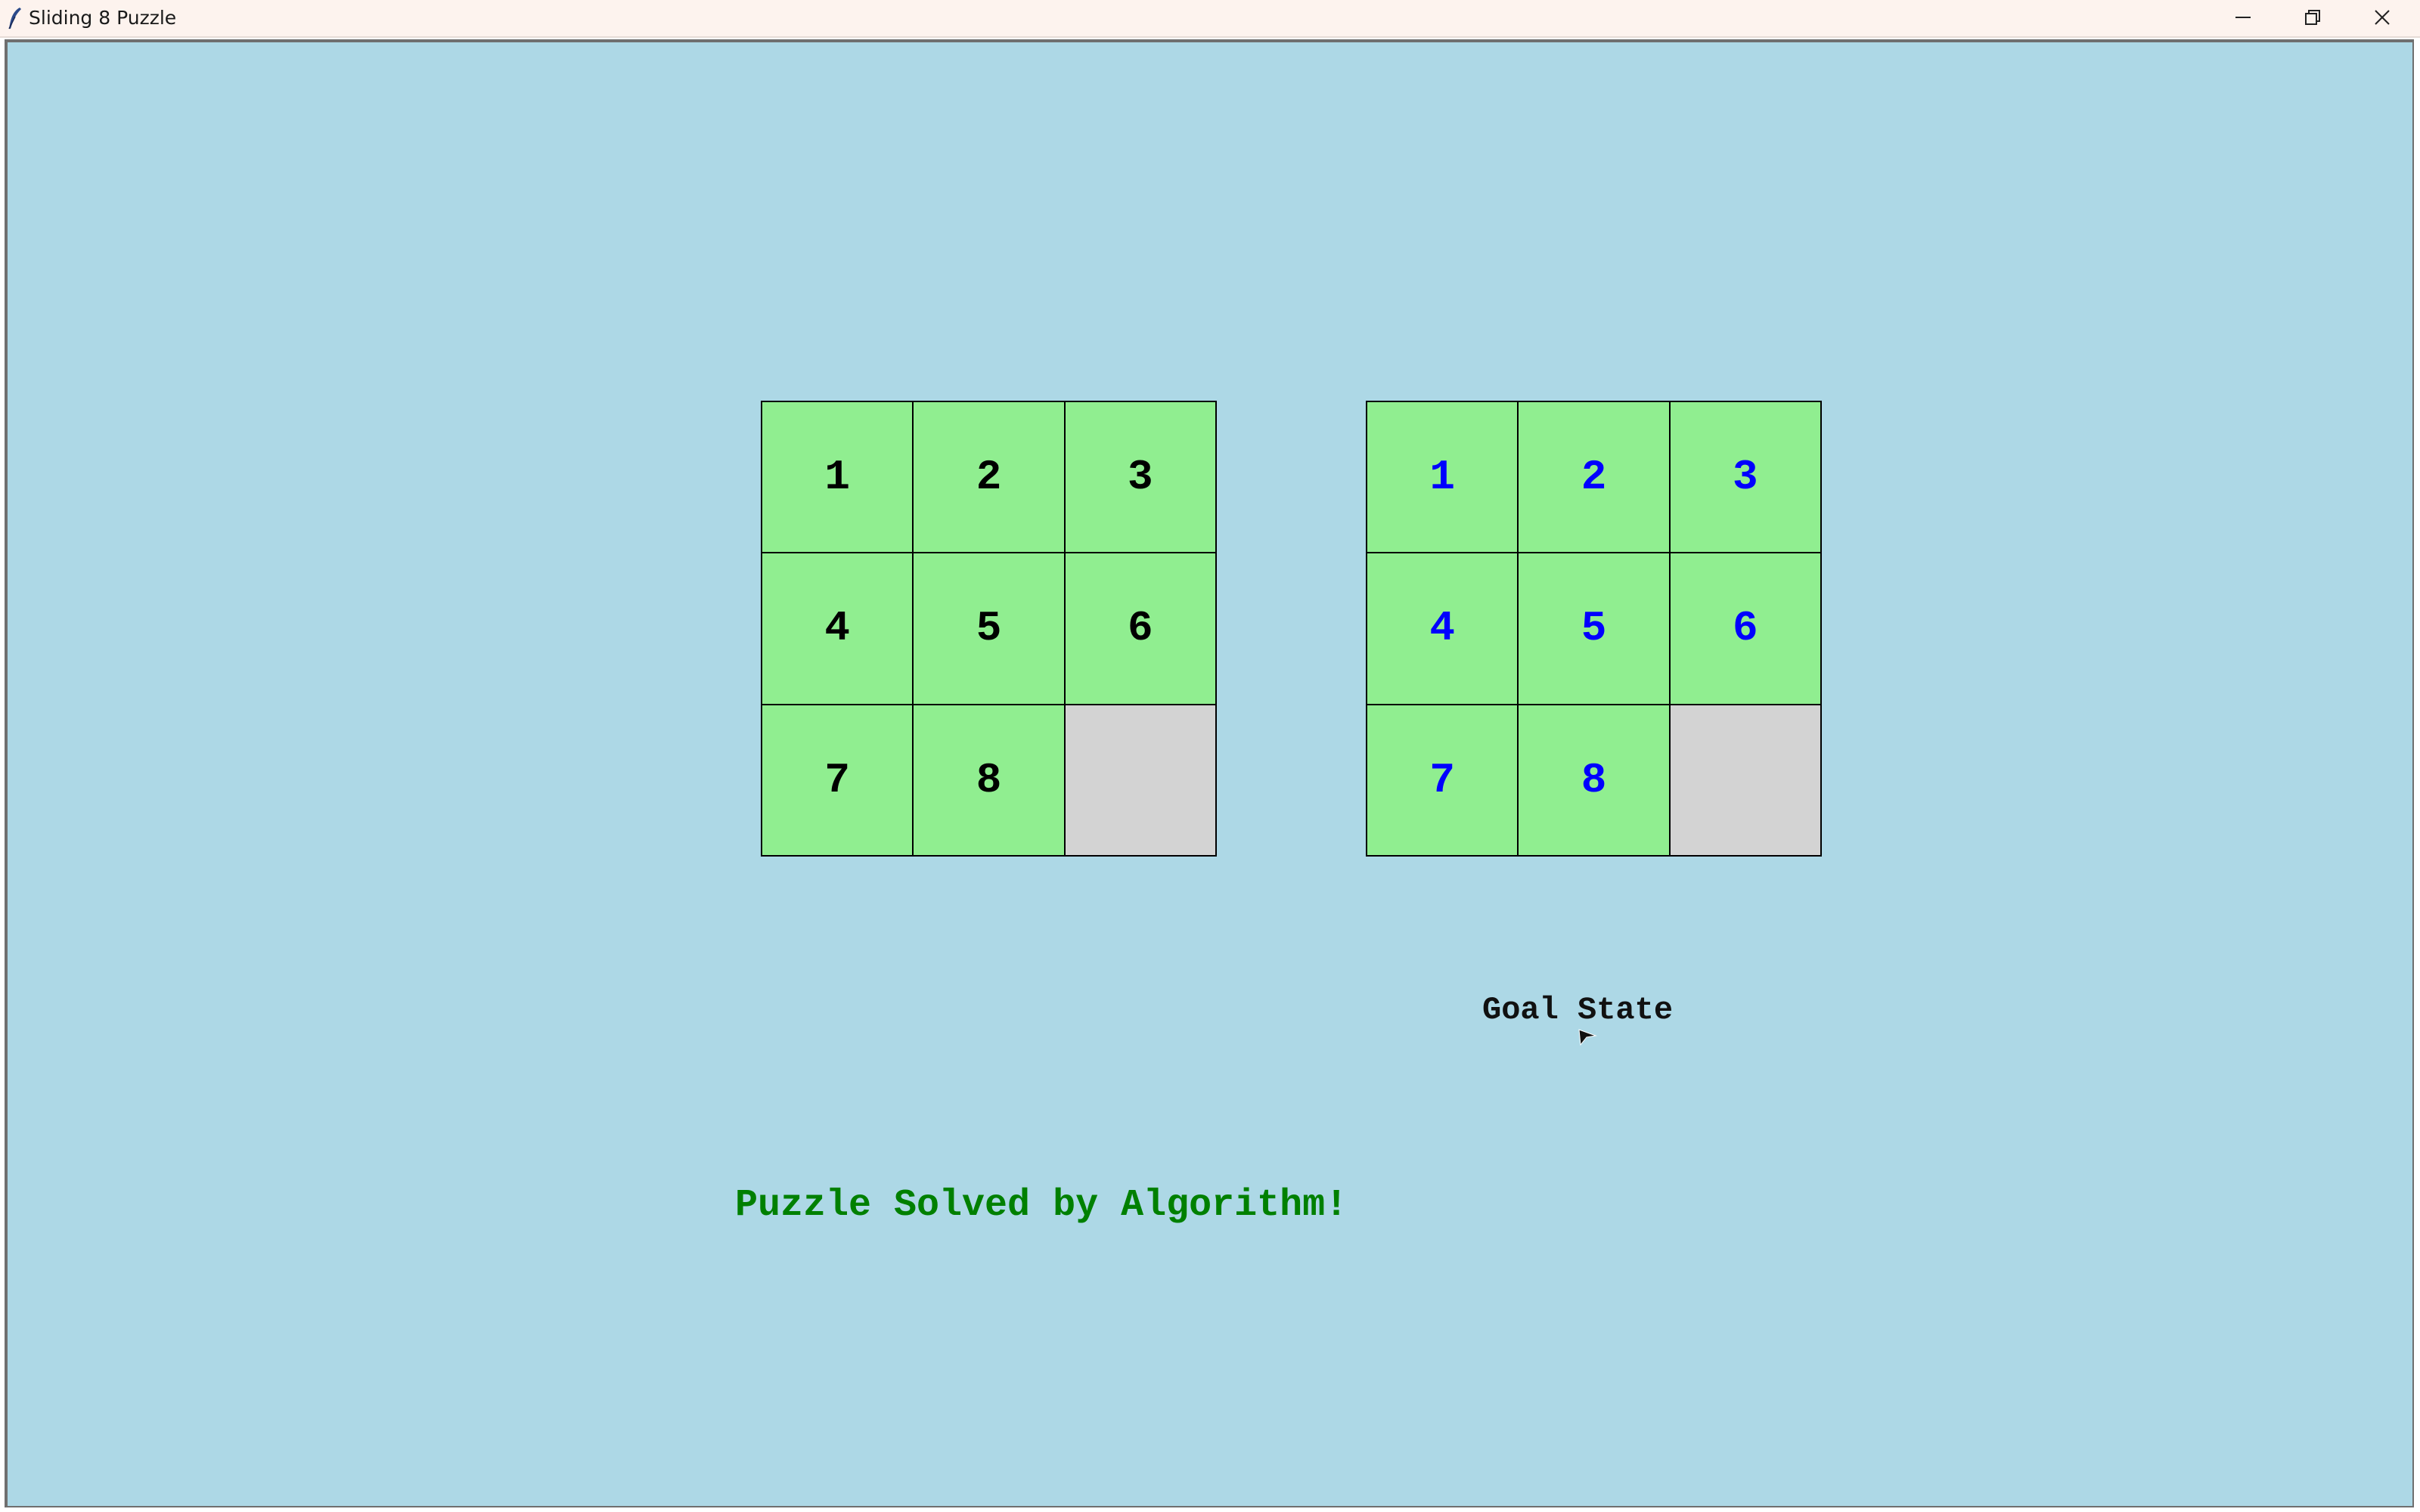  What do you see at coordinates (1745, 478) in the screenshot?
I see `goal-tile: 3` at bounding box center [1745, 478].